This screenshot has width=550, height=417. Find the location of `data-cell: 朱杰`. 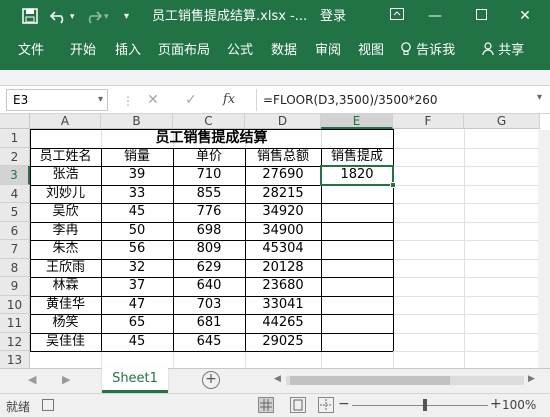

data-cell: 朱杰 is located at coordinates (65, 249).